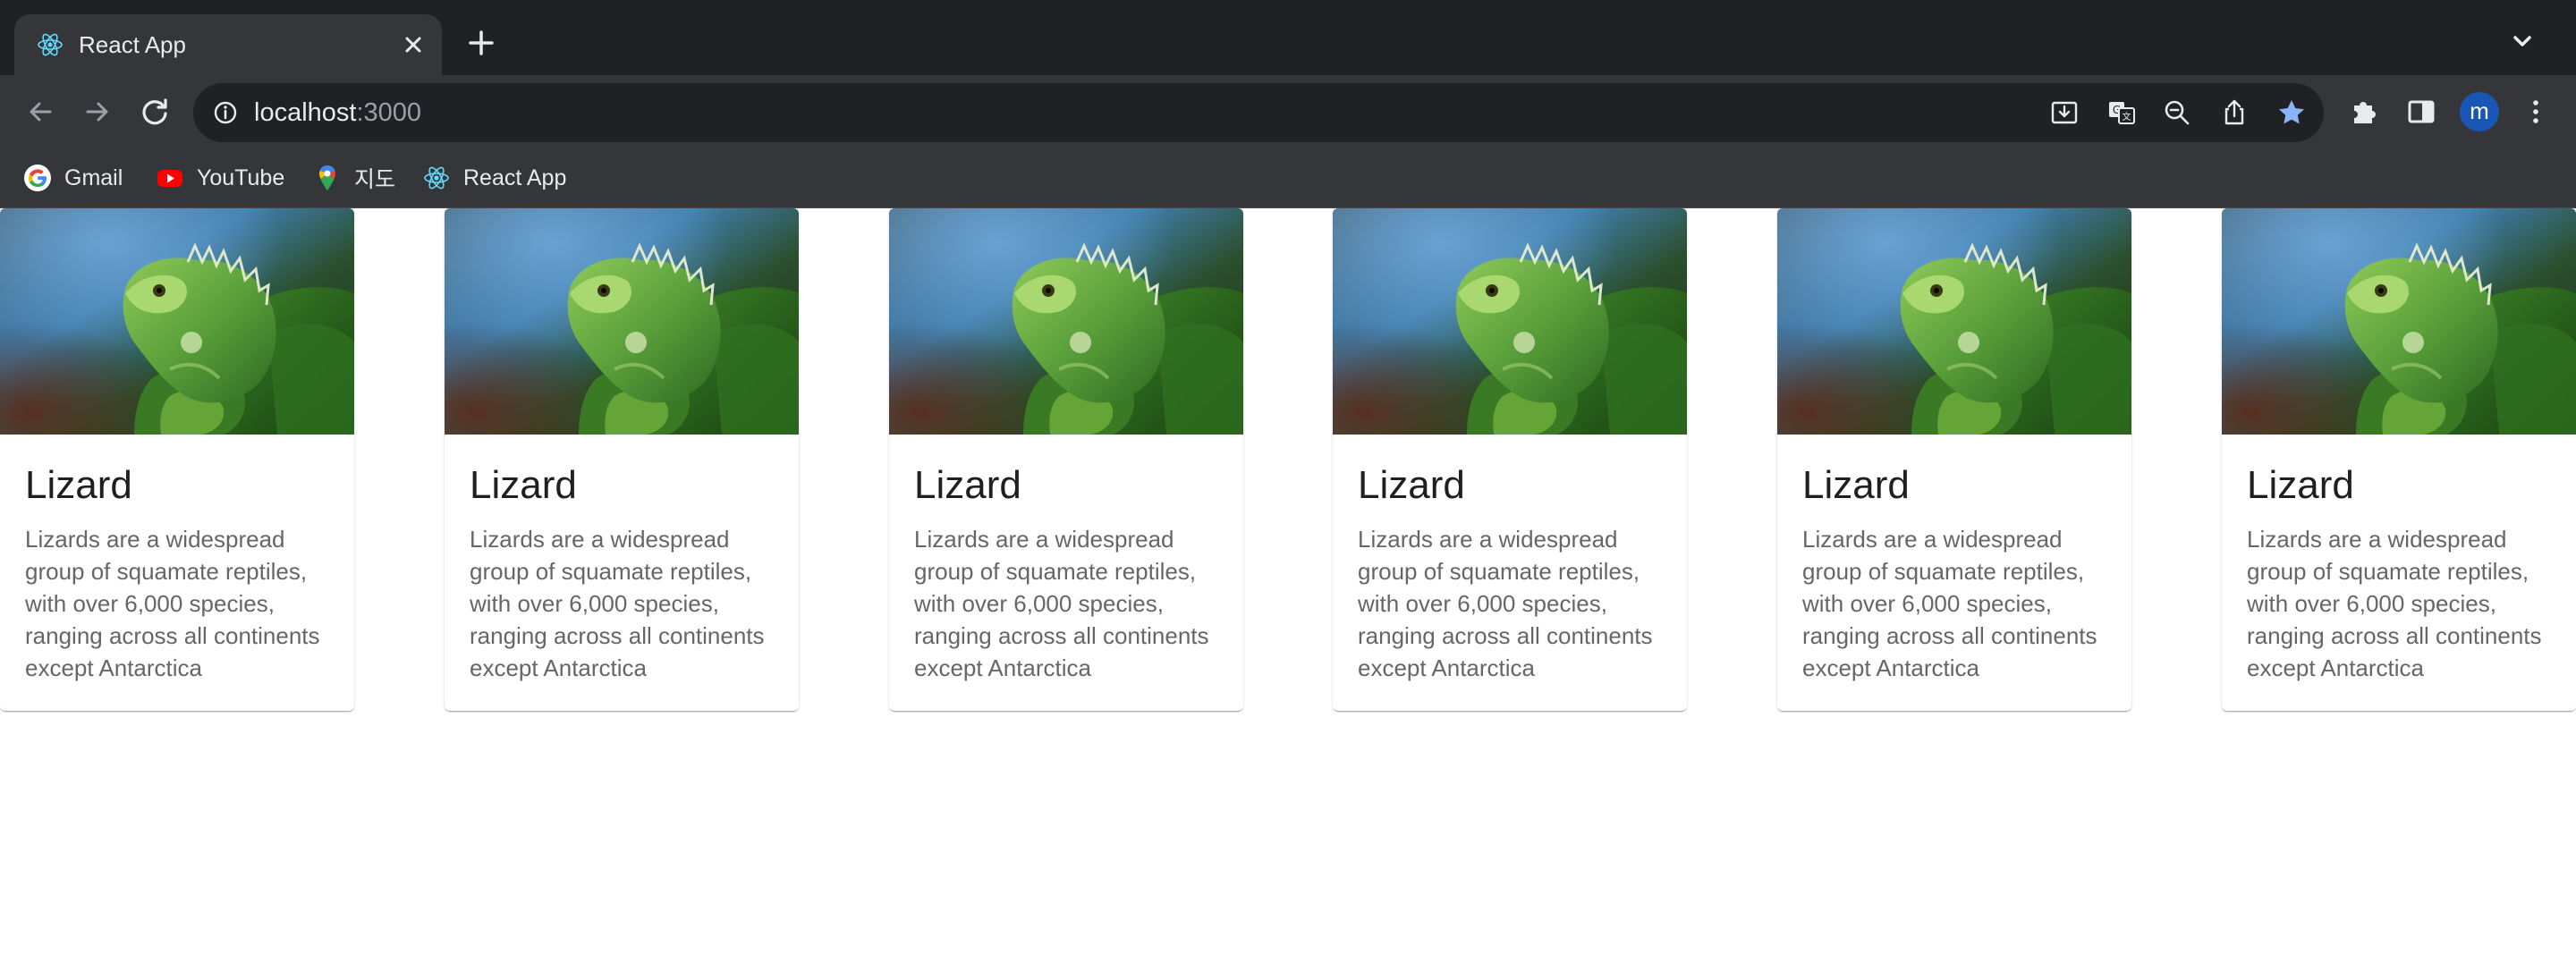  Describe the element at coordinates (1288, 37) in the screenshot. I see `tab-strip: React App` at that location.